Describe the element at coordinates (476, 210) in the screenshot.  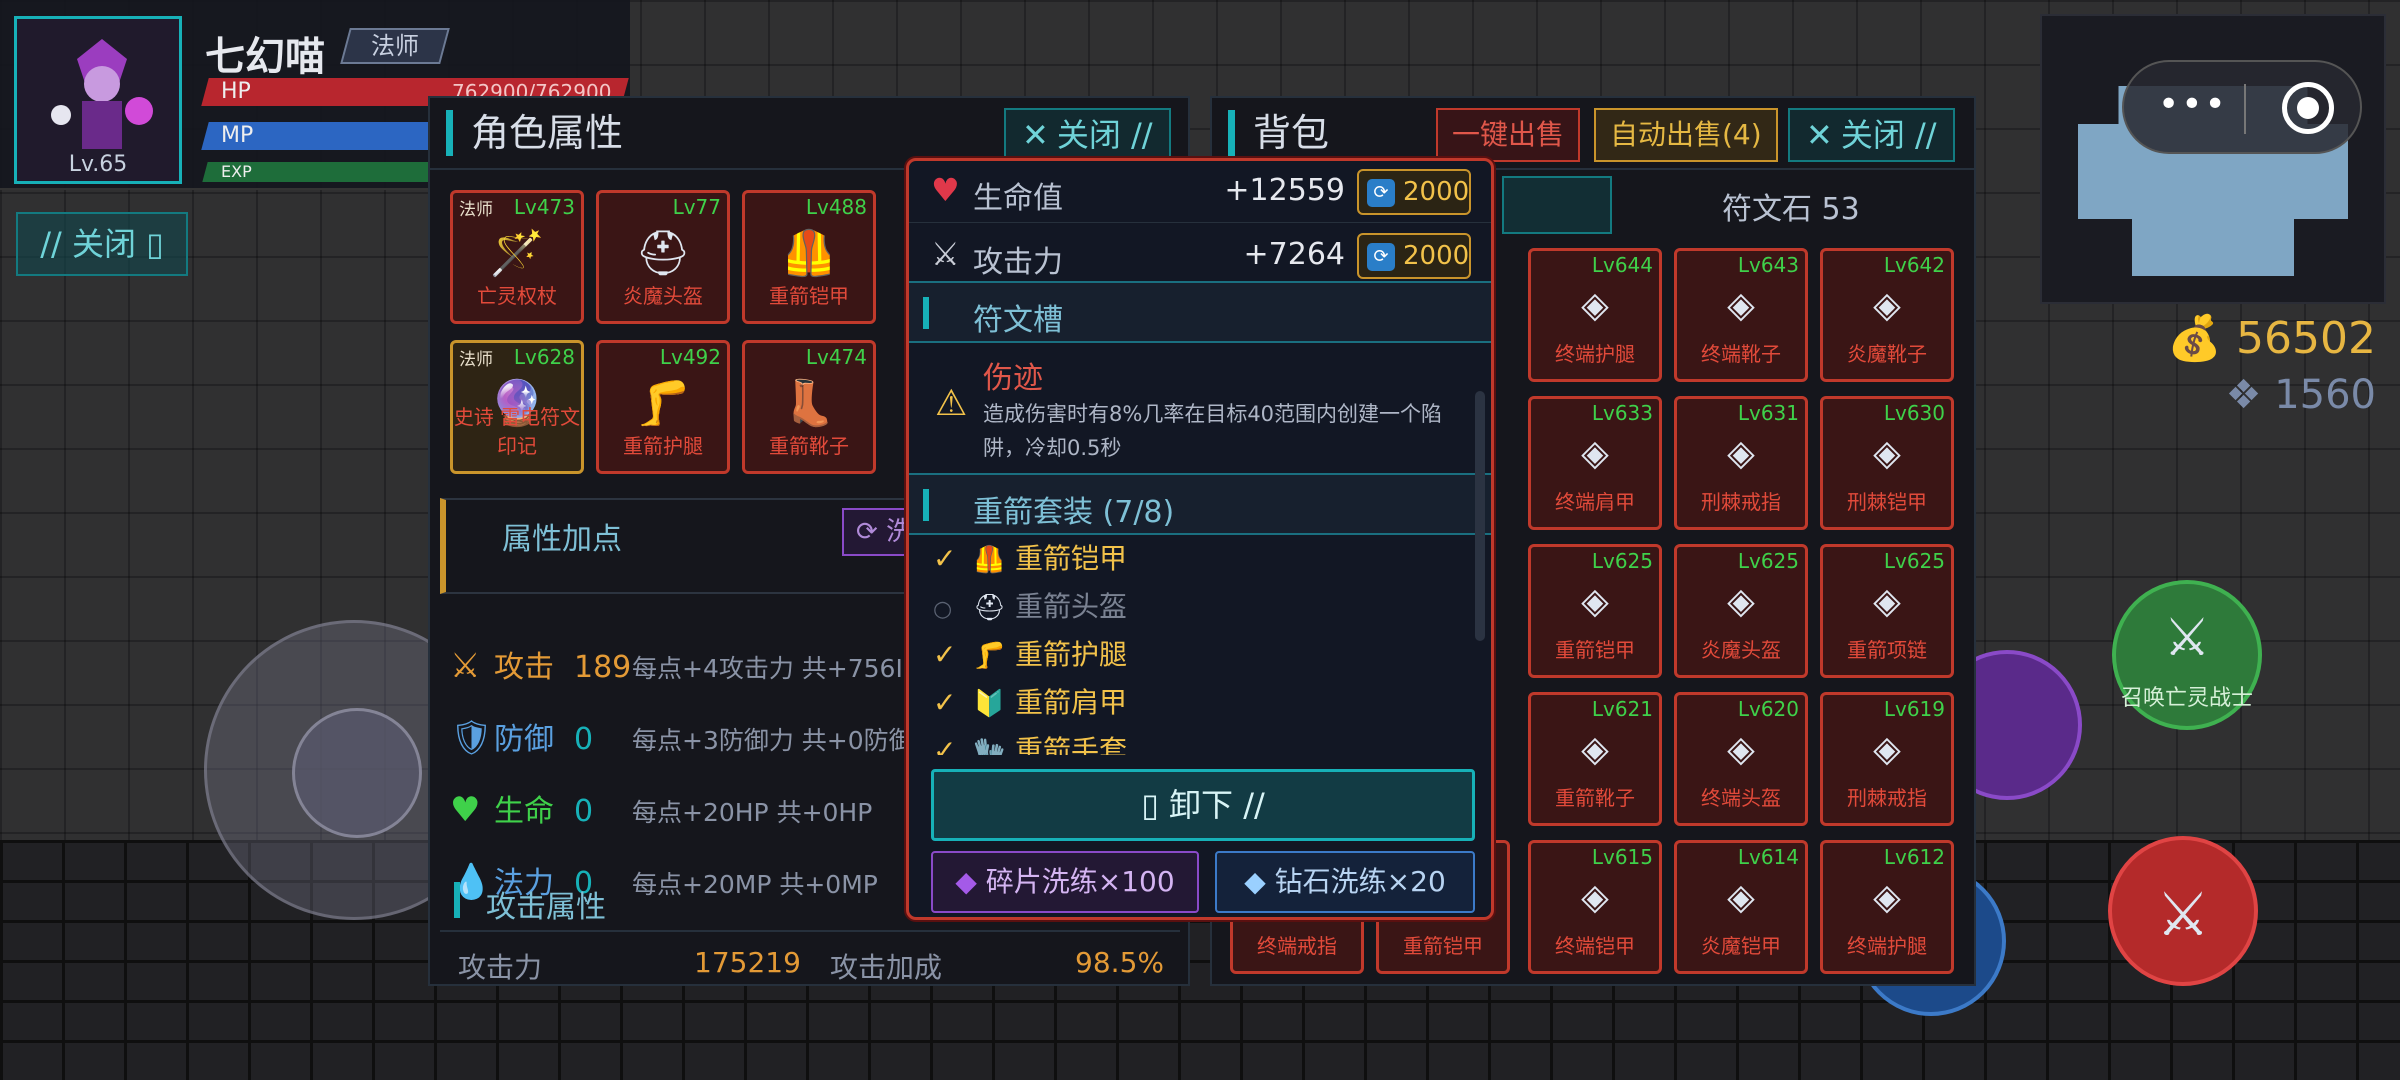
I see `slot-class-tag: 法师` at that location.